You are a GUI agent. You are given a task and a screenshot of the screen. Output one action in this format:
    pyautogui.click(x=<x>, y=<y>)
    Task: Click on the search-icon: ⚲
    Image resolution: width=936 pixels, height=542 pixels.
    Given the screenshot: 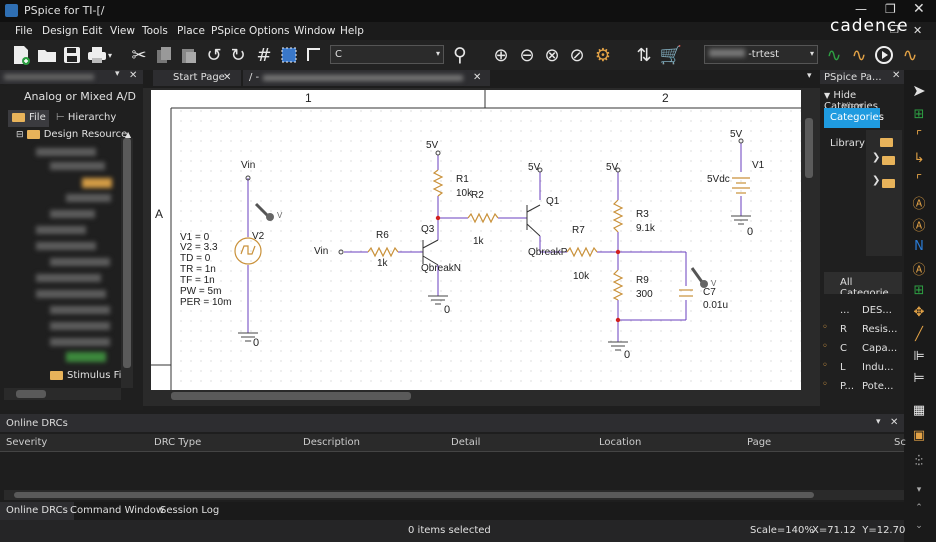 What is the action you would take?
    pyautogui.click(x=460, y=55)
    